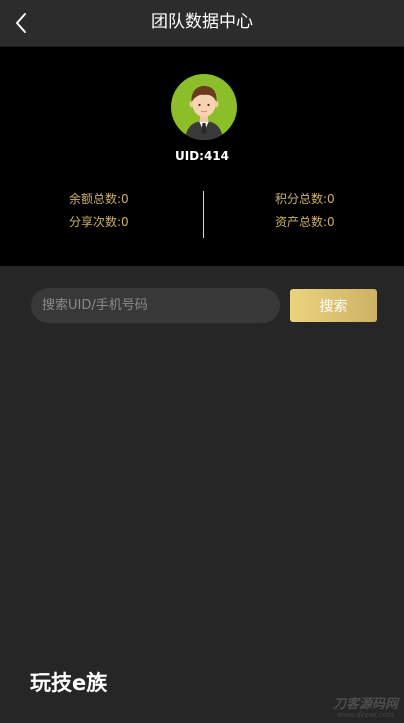 The width and height of the screenshot is (404, 723). I want to click on page-title: 团队数据中心, so click(202, 22).